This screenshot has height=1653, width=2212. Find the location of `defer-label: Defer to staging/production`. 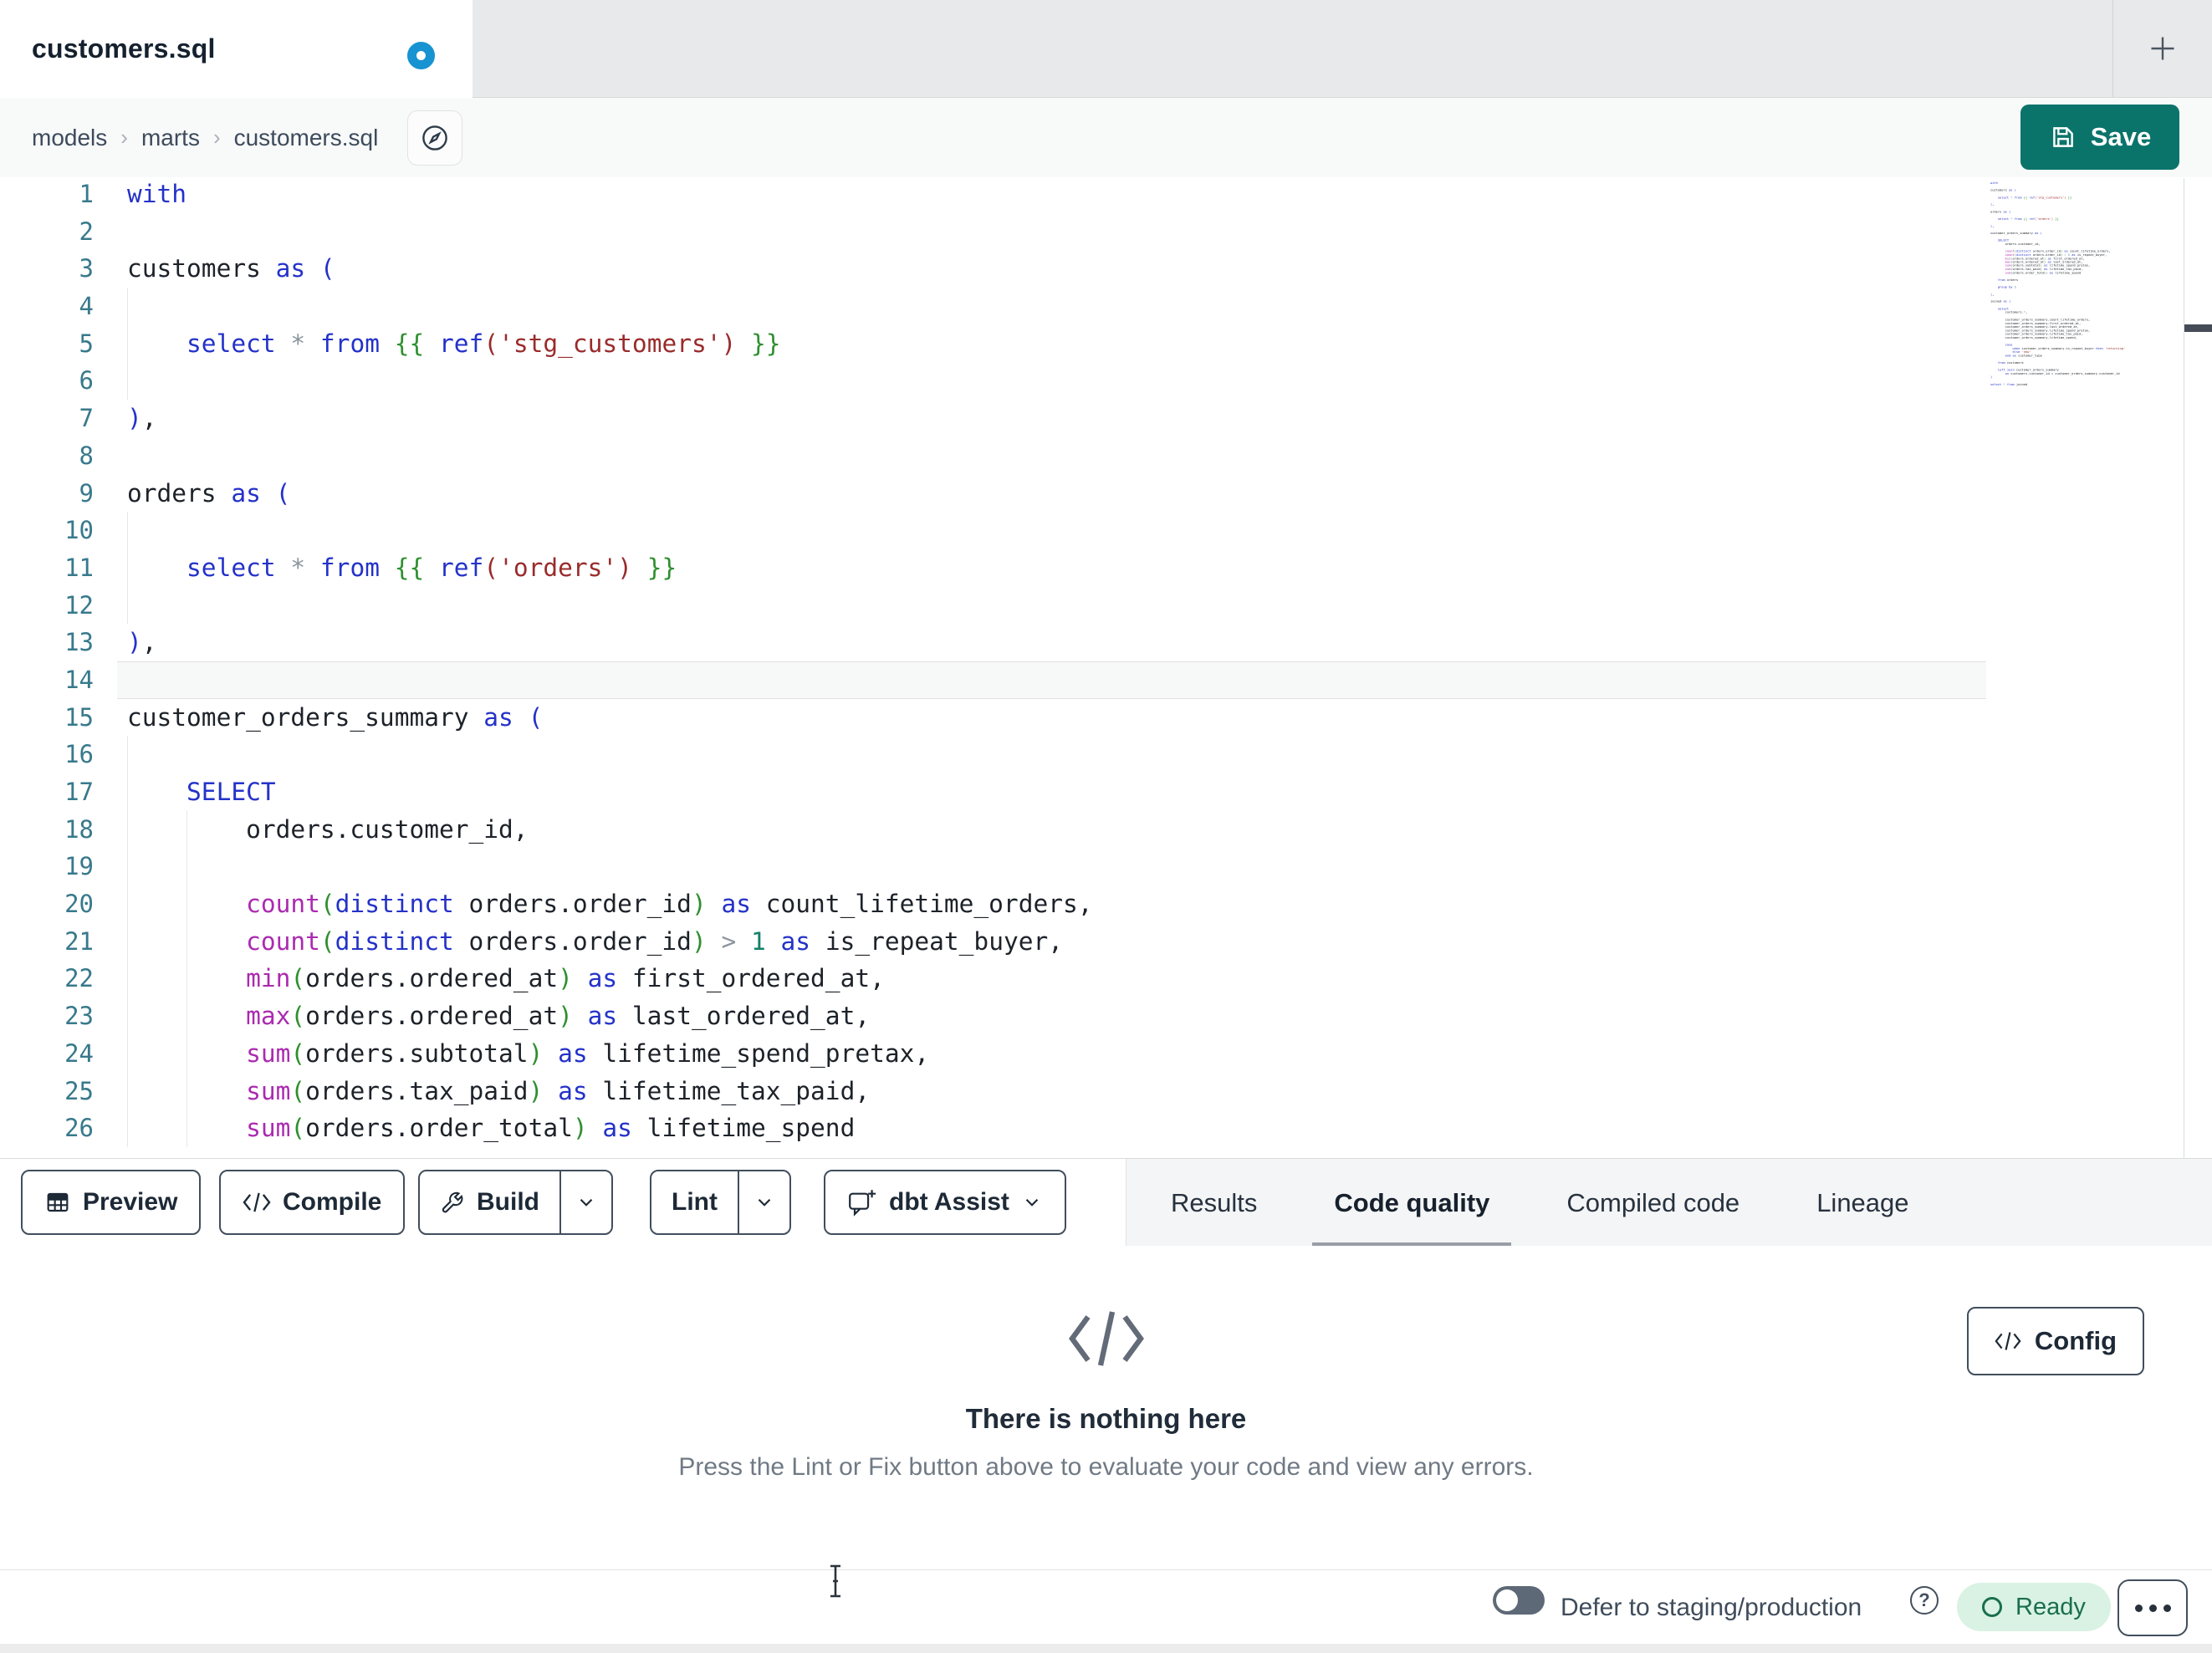

defer-label: Defer to staging/production is located at coordinates (1712, 1607).